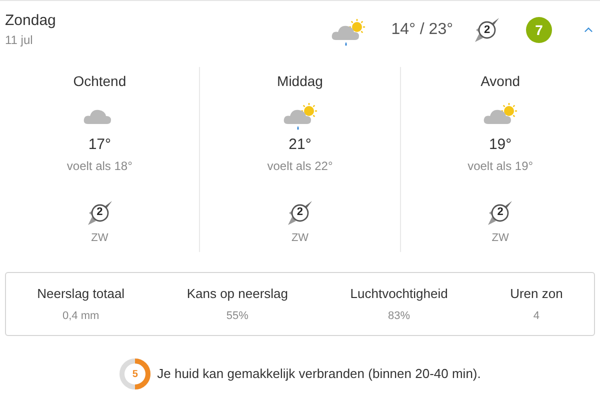  What do you see at coordinates (81, 316) in the screenshot?
I see `stat-value: 0,4 mm` at bounding box center [81, 316].